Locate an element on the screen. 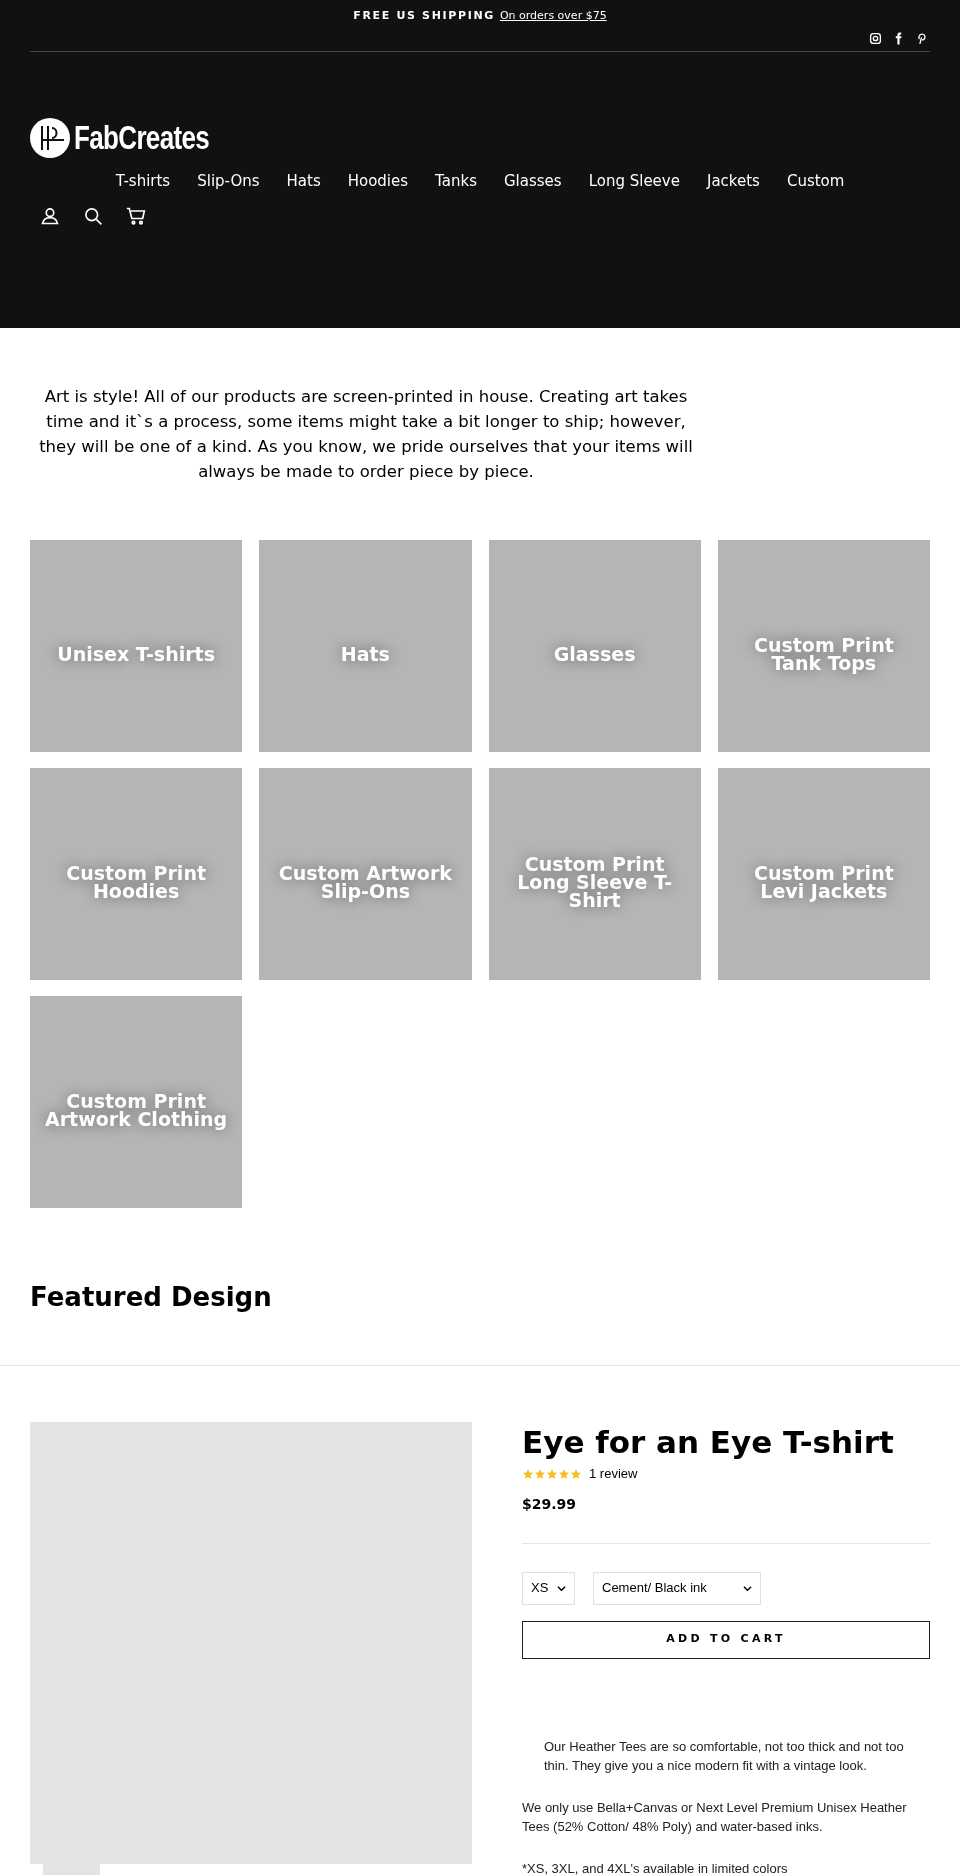 The width and height of the screenshot is (960, 1875). user-icon is located at coordinates (50, 215).